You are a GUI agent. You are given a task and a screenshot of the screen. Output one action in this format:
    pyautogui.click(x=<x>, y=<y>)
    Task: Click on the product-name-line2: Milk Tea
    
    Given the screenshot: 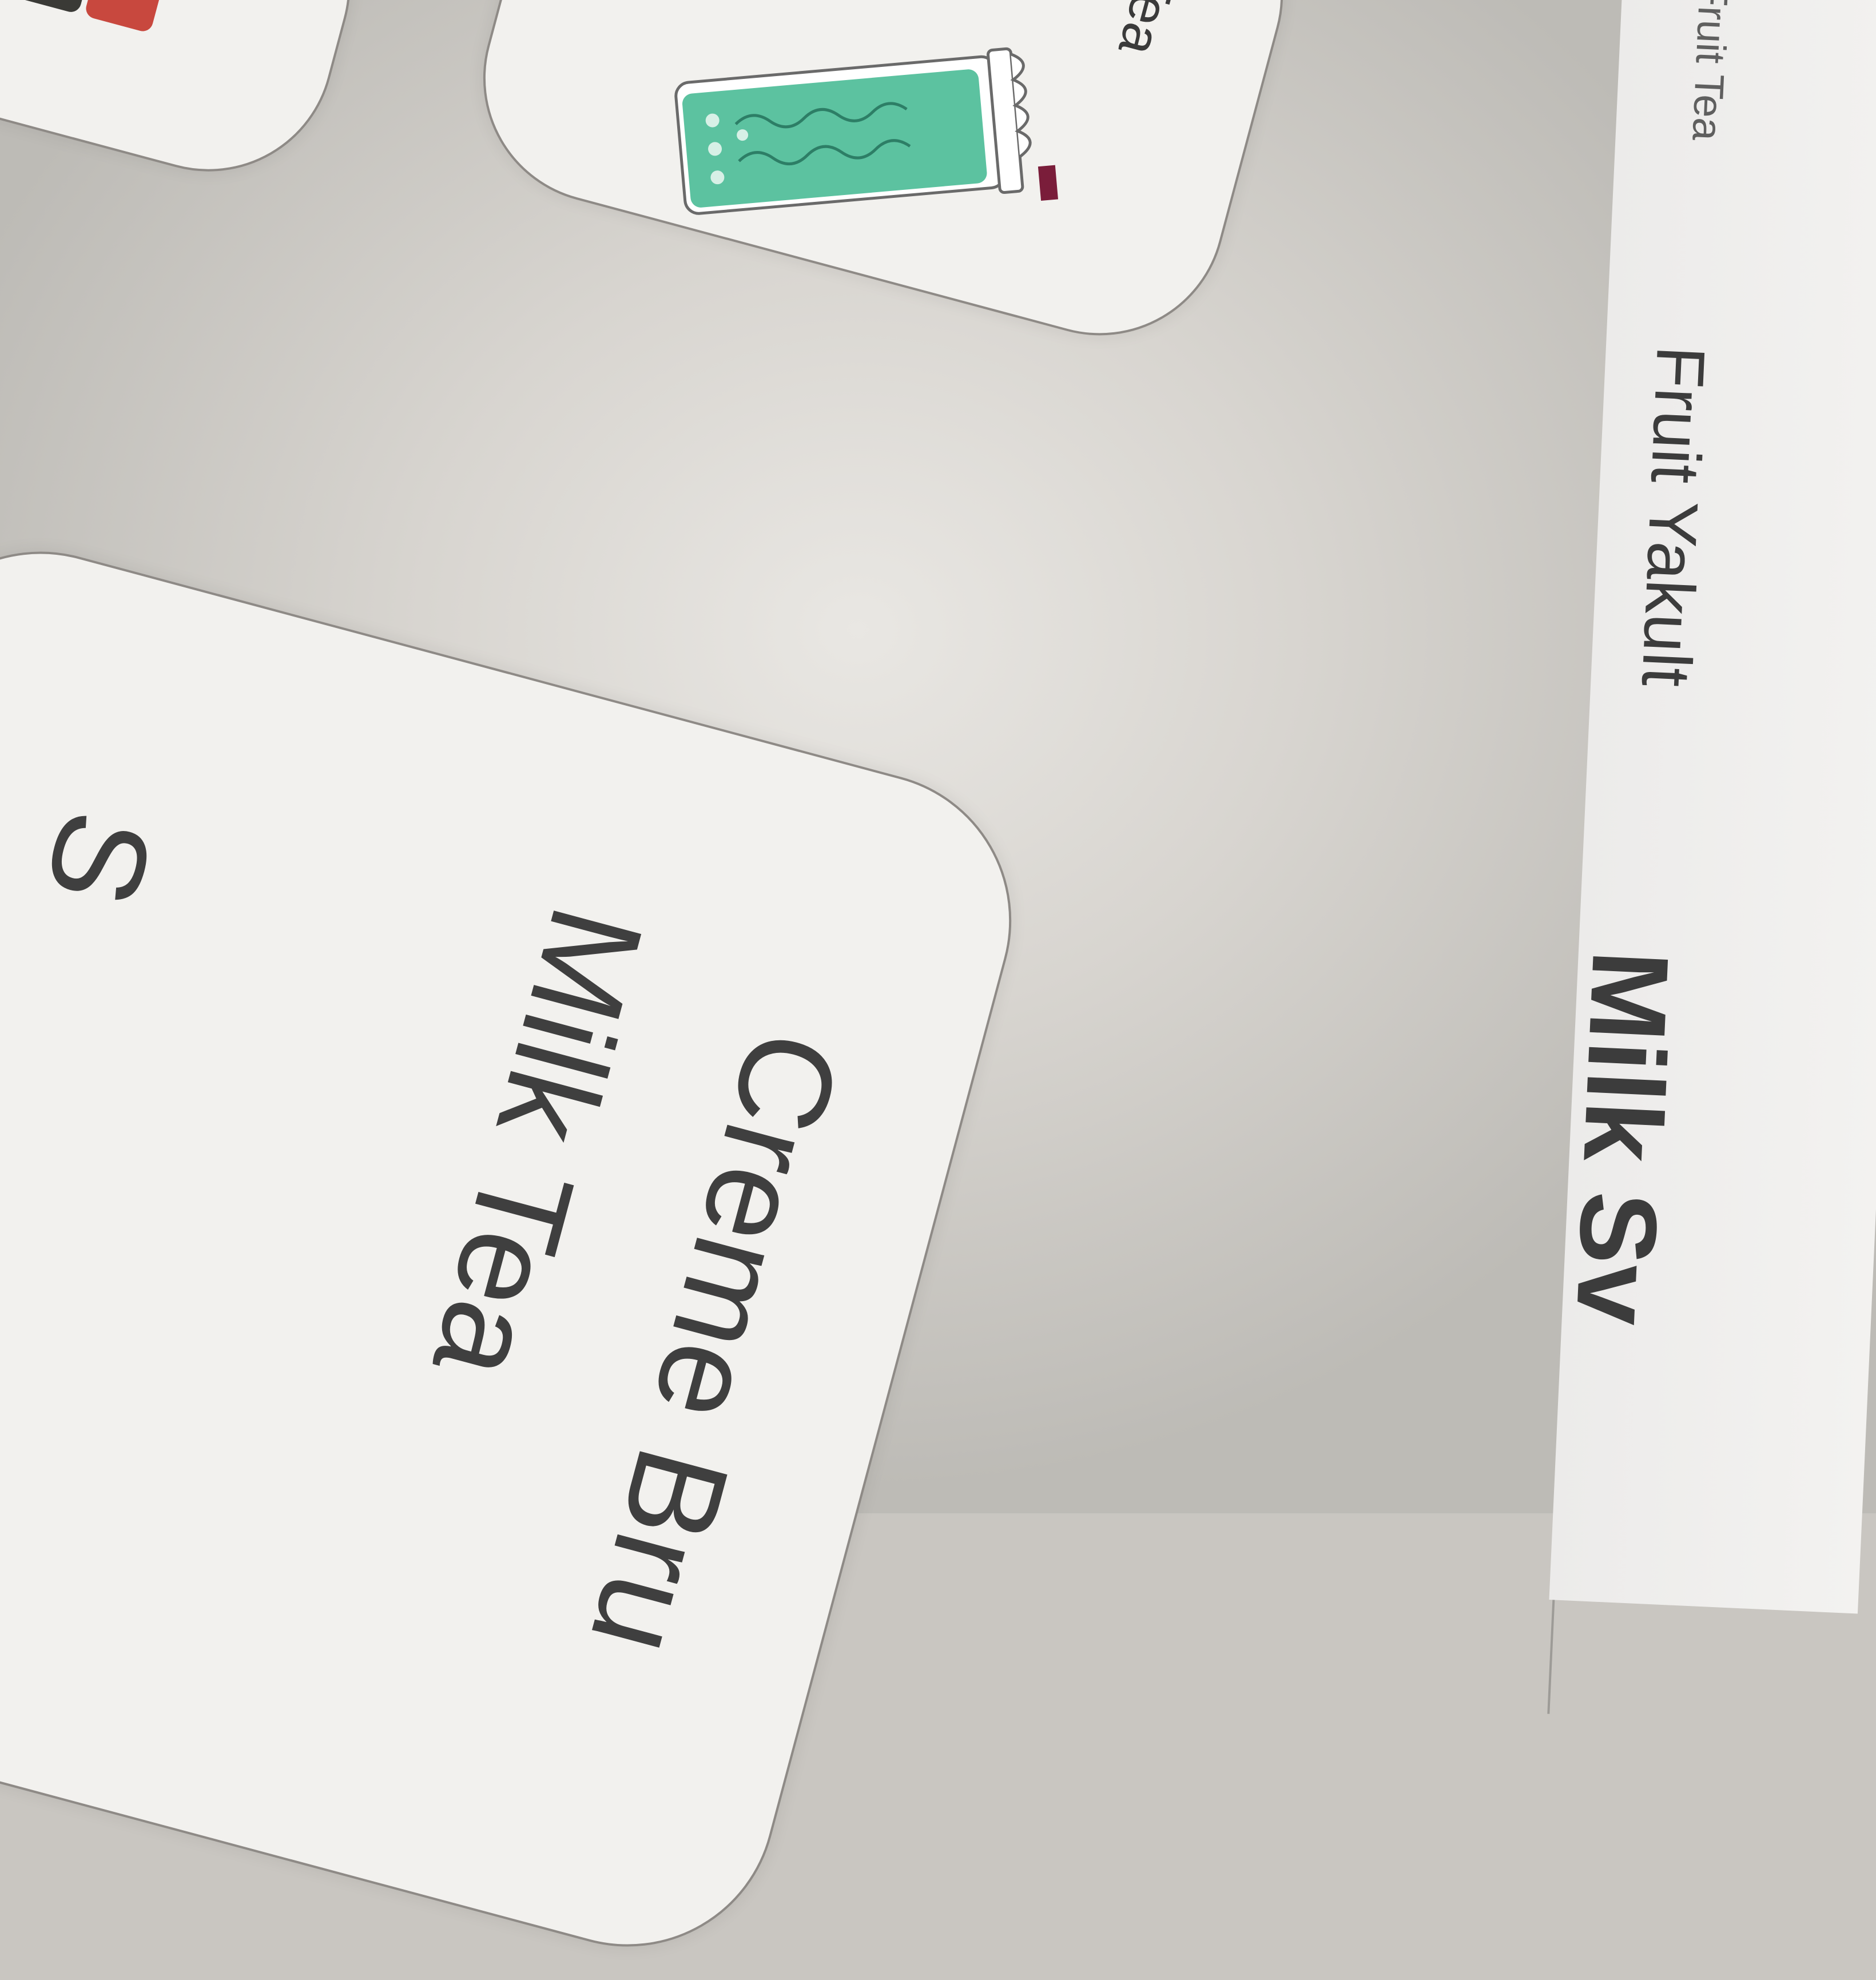 What is the action you would take?
    pyautogui.click(x=538, y=1144)
    